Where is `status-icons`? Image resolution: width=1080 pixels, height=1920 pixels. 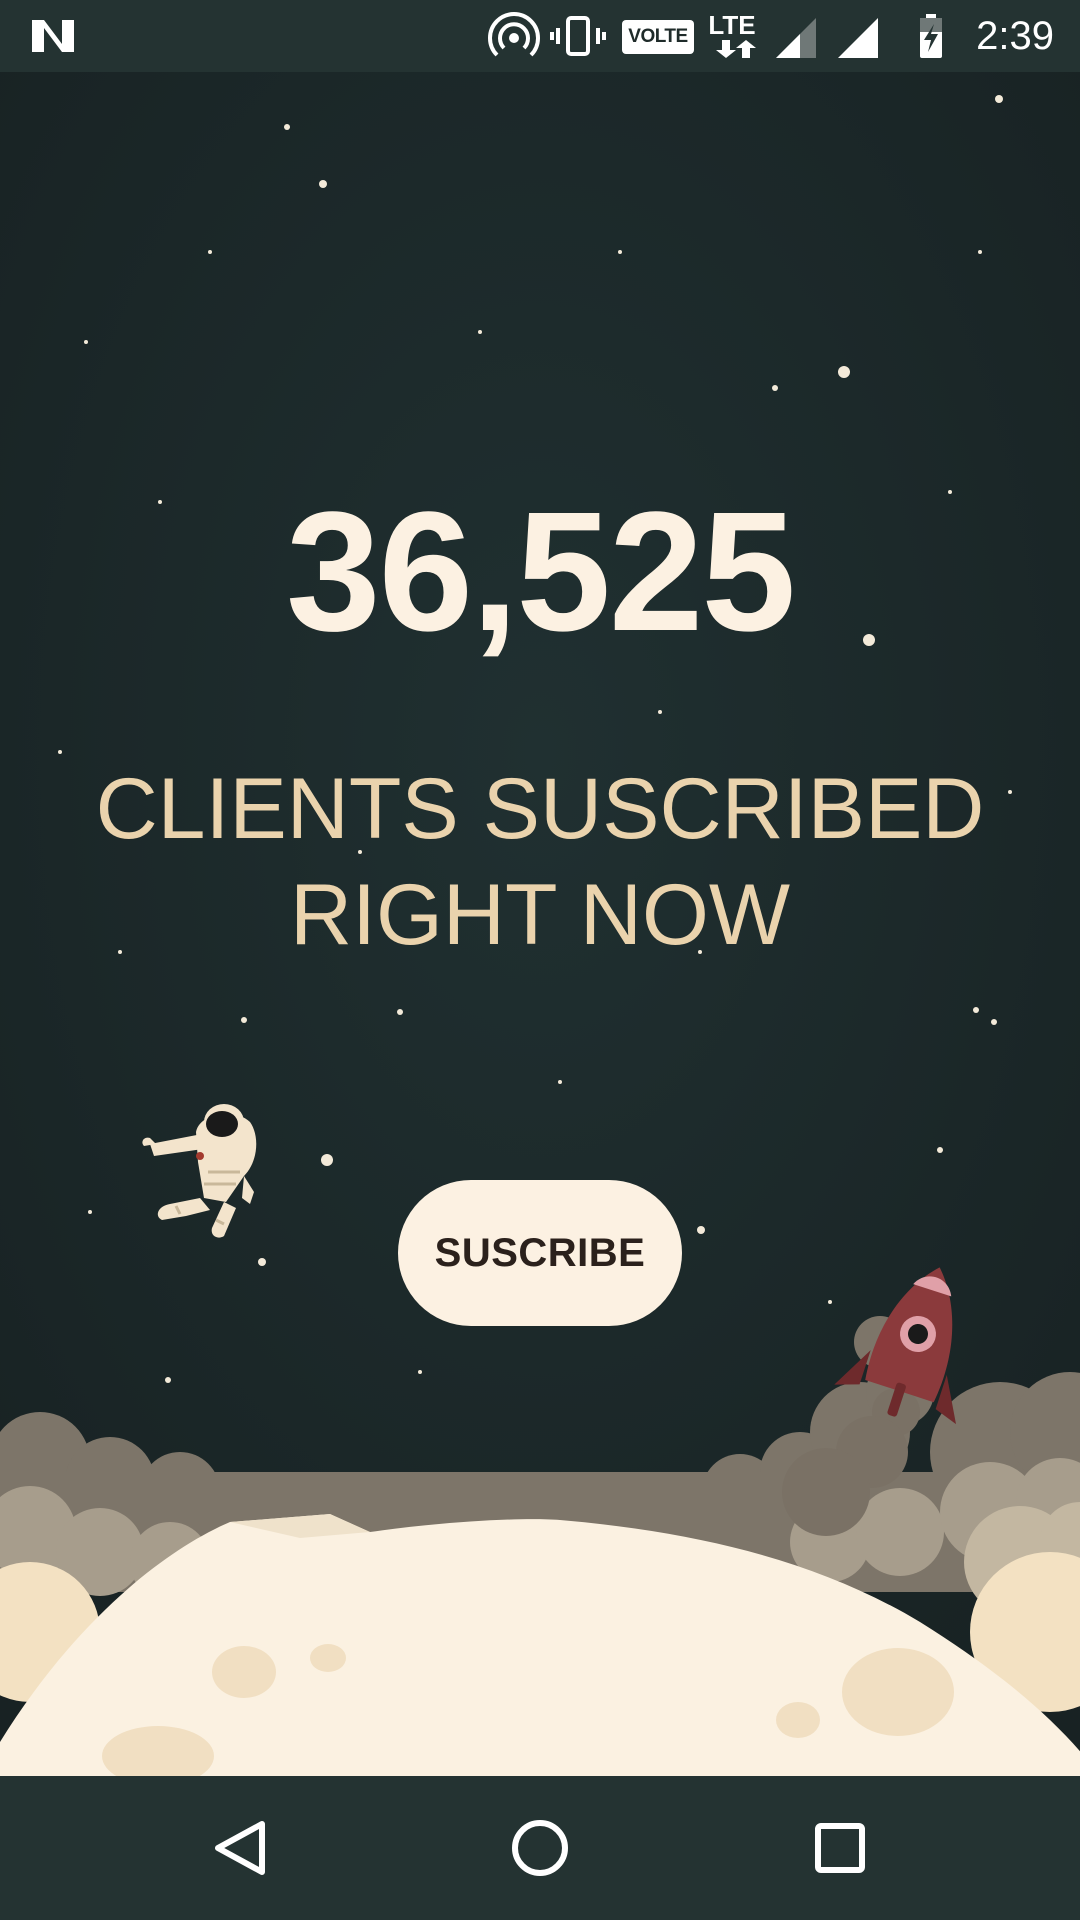 status-icons is located at coordinates (487, 35).